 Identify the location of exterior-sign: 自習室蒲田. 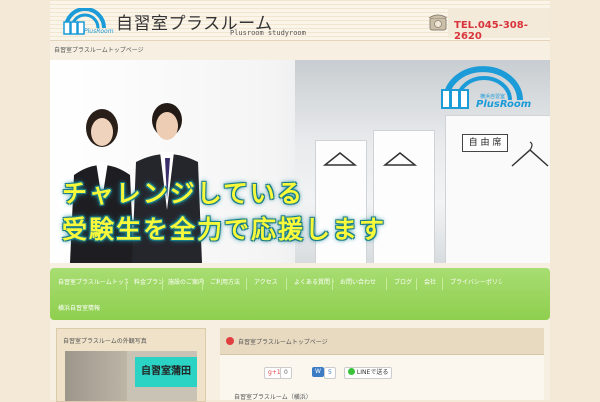
(166, 372).